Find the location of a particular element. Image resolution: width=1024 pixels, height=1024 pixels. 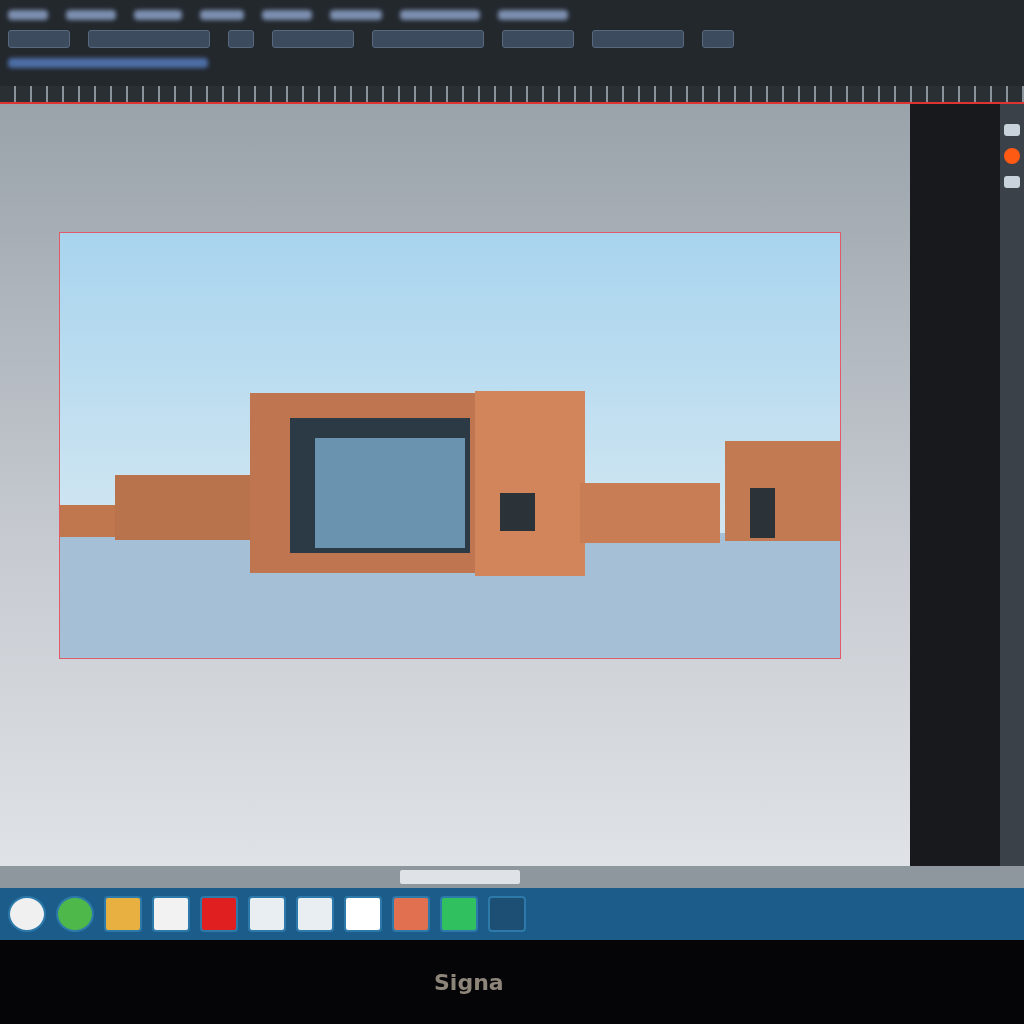

scrollbar-thumb is located at coordinates (460, 877).